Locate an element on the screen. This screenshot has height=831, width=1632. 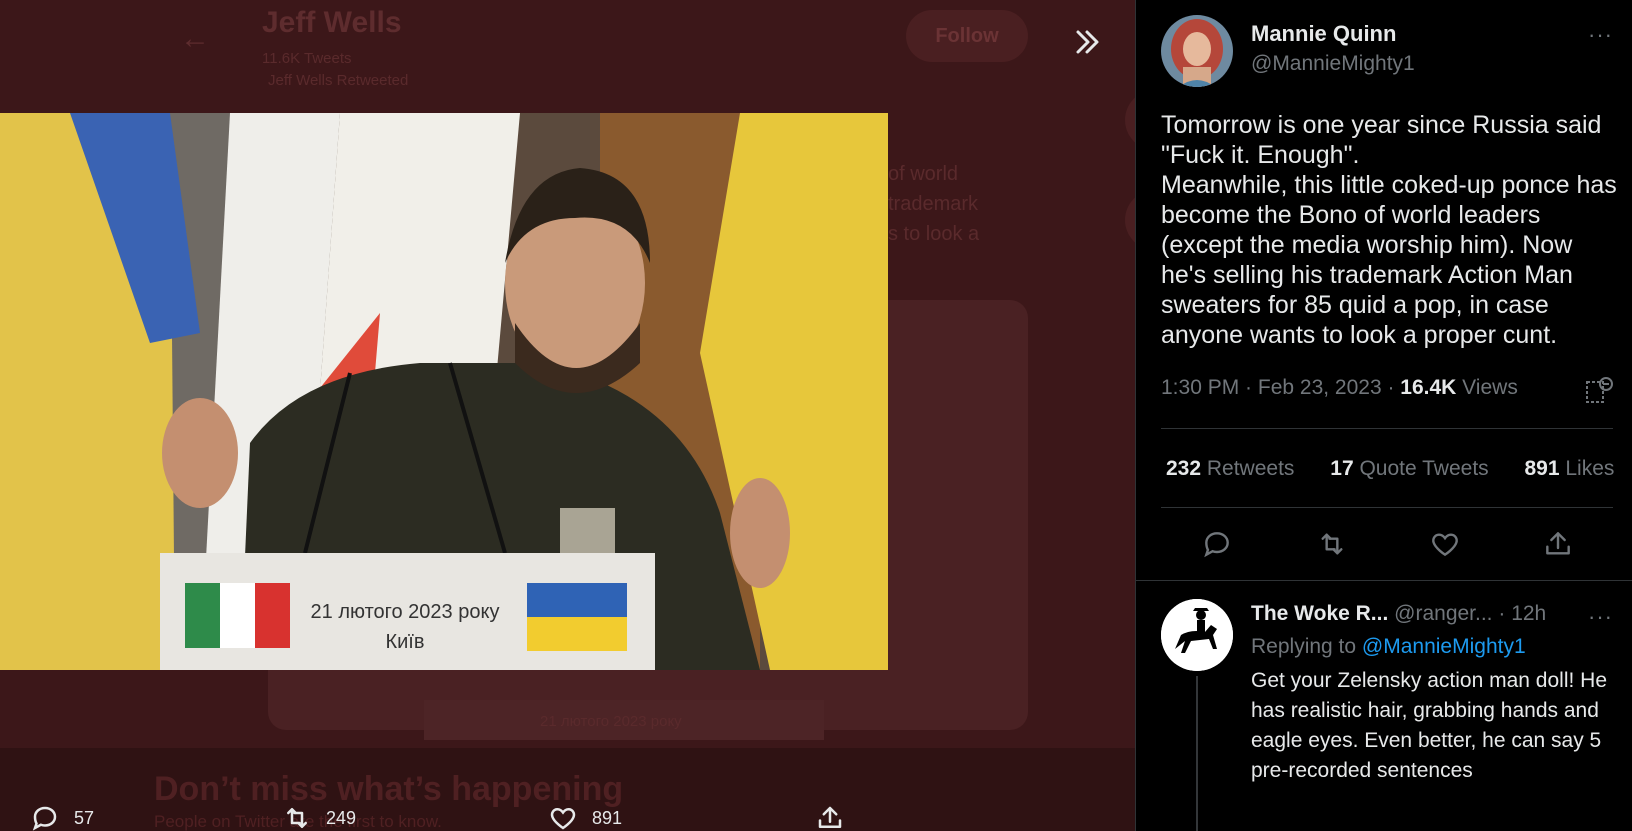
media-like-count: 891 is located at coordinates (607, 817).